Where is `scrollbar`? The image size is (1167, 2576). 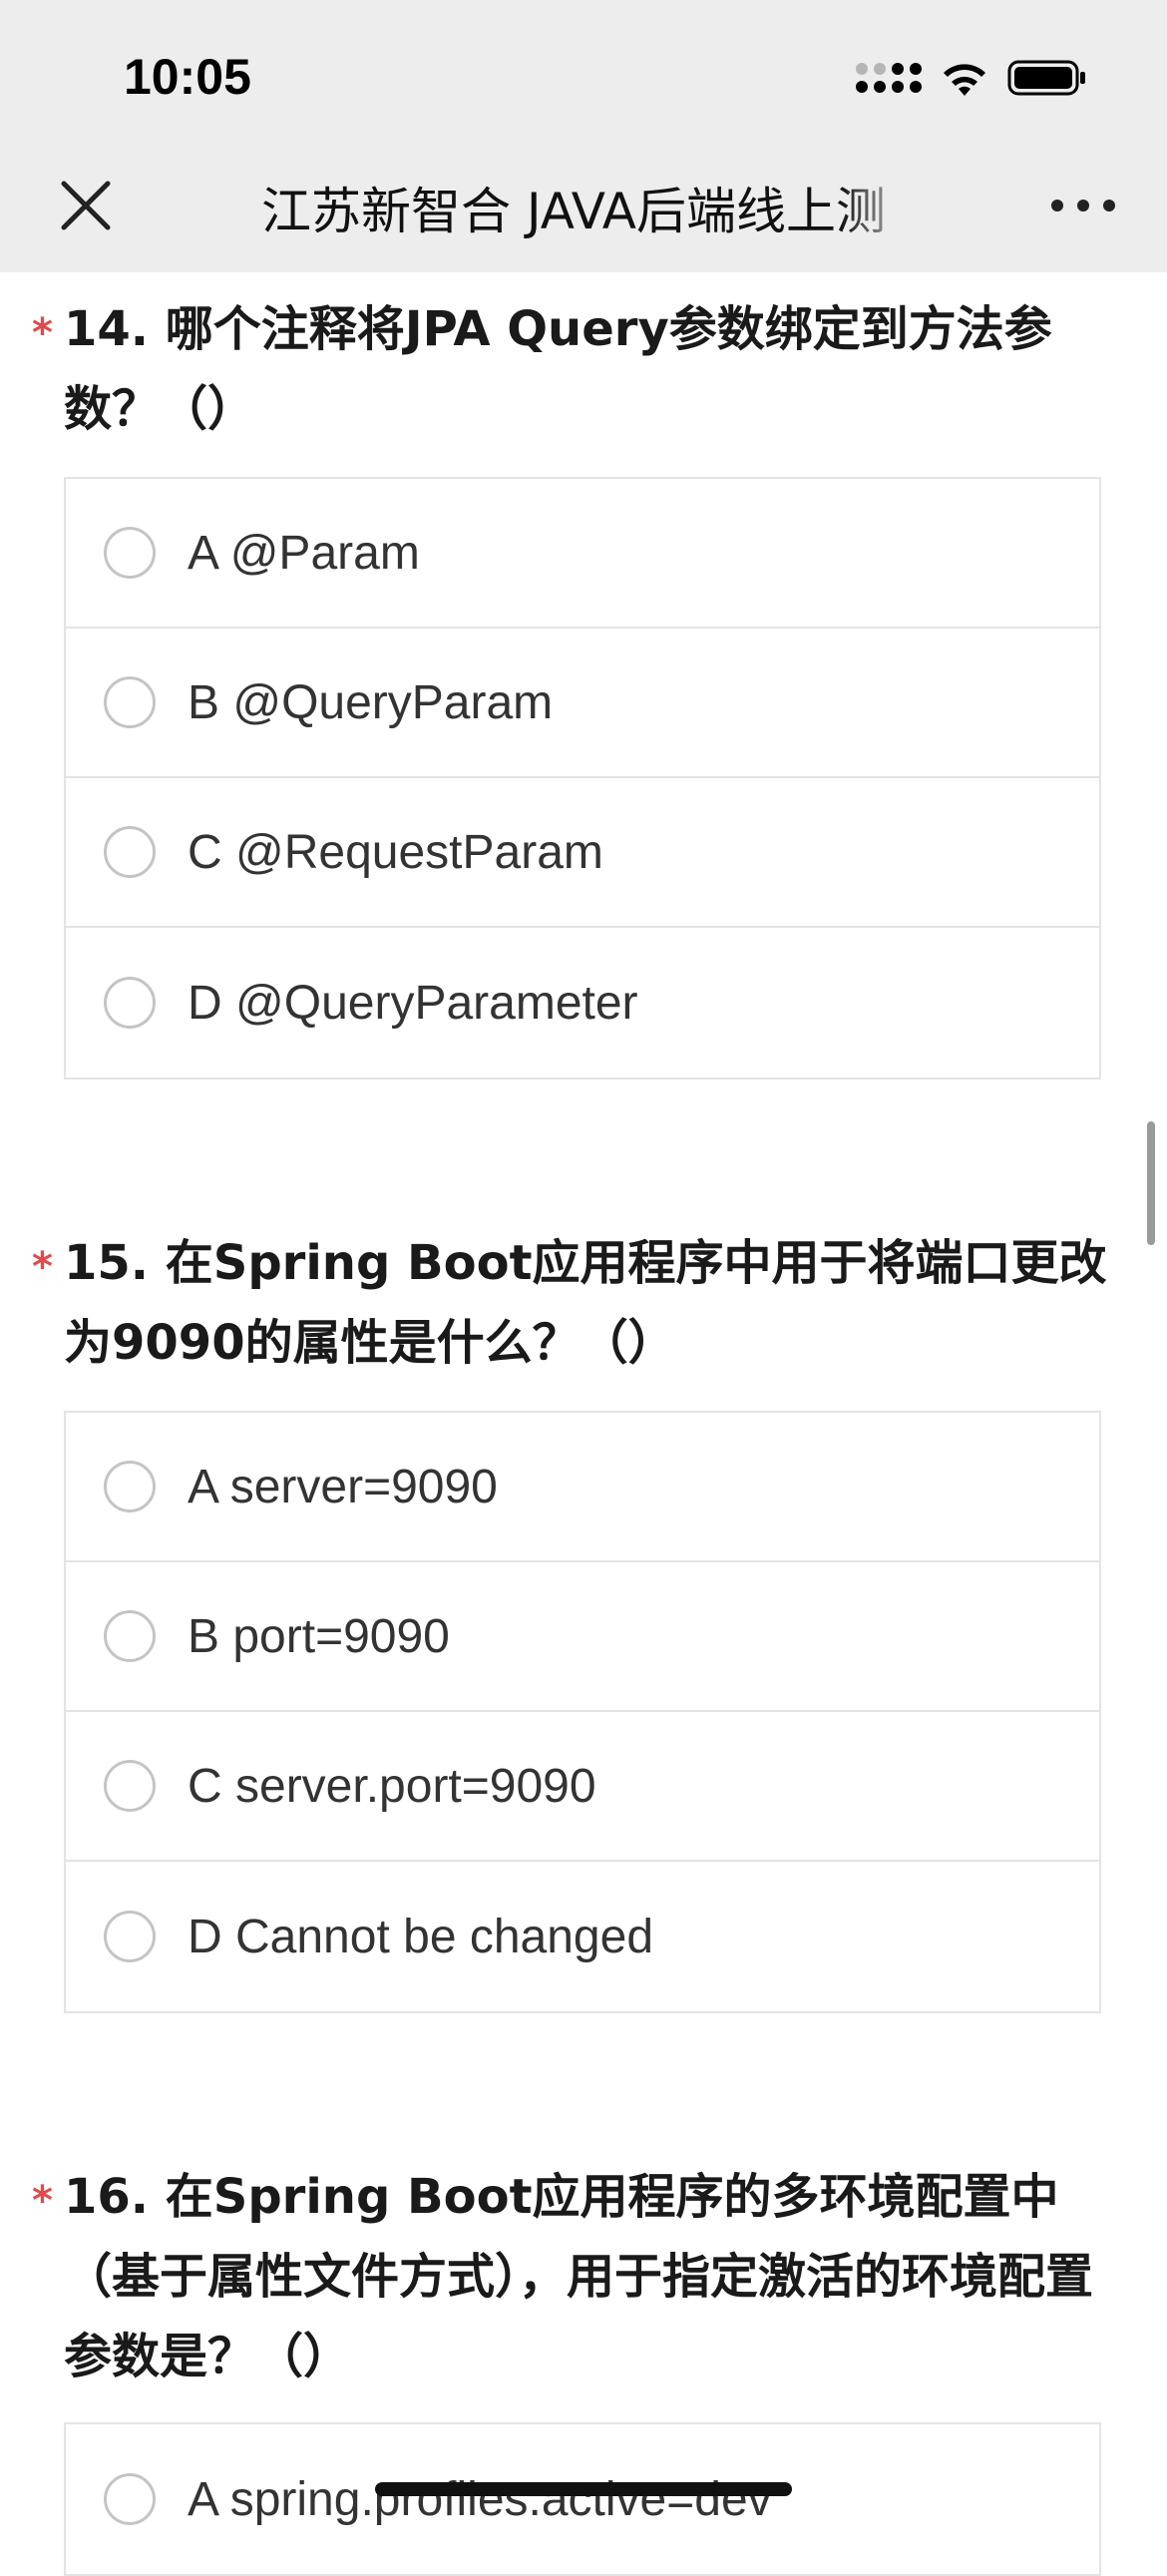 scrollbar is located at coordinates (1151, 1183).